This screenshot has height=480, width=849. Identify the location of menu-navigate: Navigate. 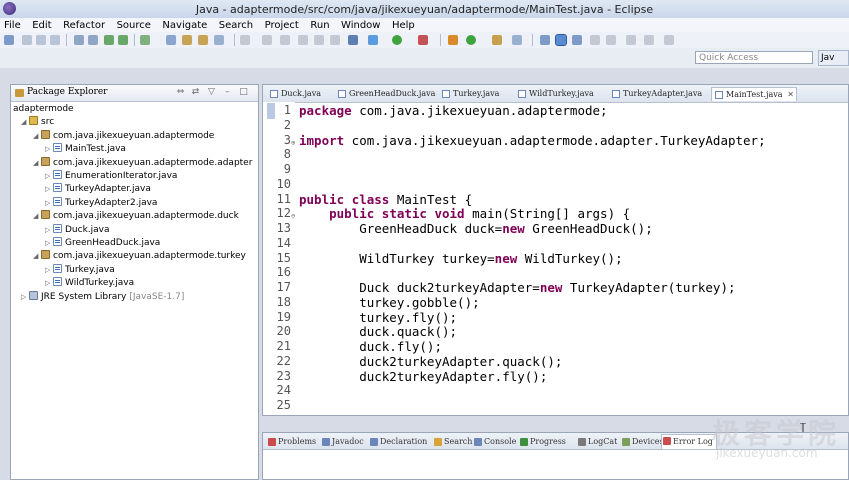
(184, 26).